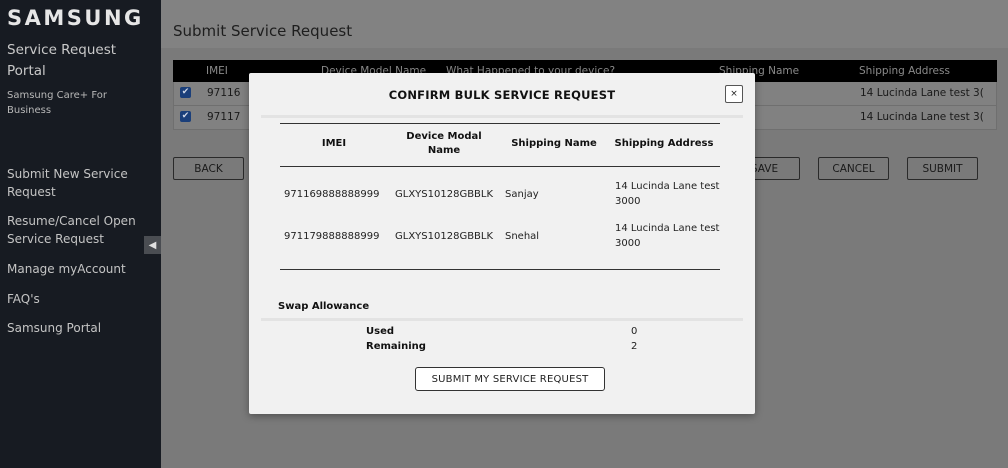 The height and width of the screenshot is (468, 1008). What do you see at coordinates (332, 194) in the screenshot?
I see `cell-imei: 971169888888999` at bounding box center [332, 194].